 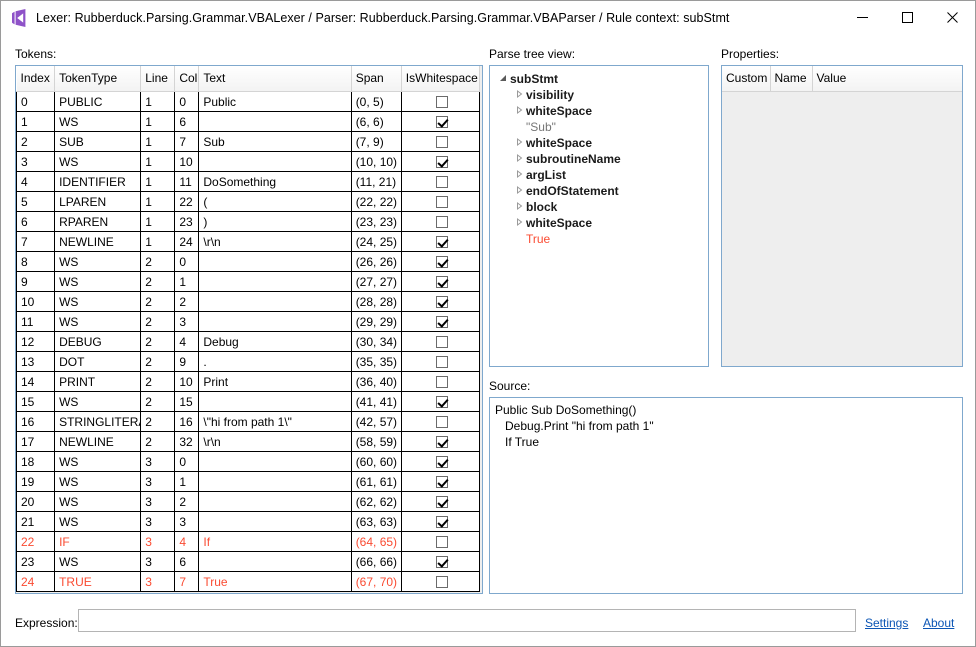 I want to click on table-row: 0 PUBLIC 1 0 Public (0, 5), so click(x=248, y=101).